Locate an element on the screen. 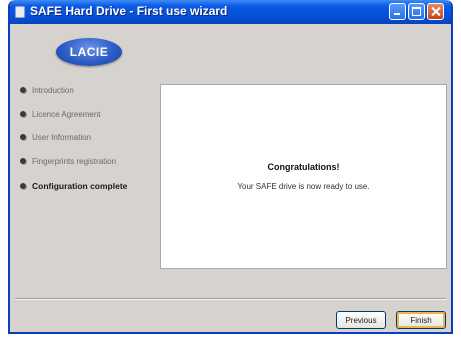 Image resolution: width=461 pixels, height=337 pixels. logo-text: LACIE is located at coordinates (89, 52).